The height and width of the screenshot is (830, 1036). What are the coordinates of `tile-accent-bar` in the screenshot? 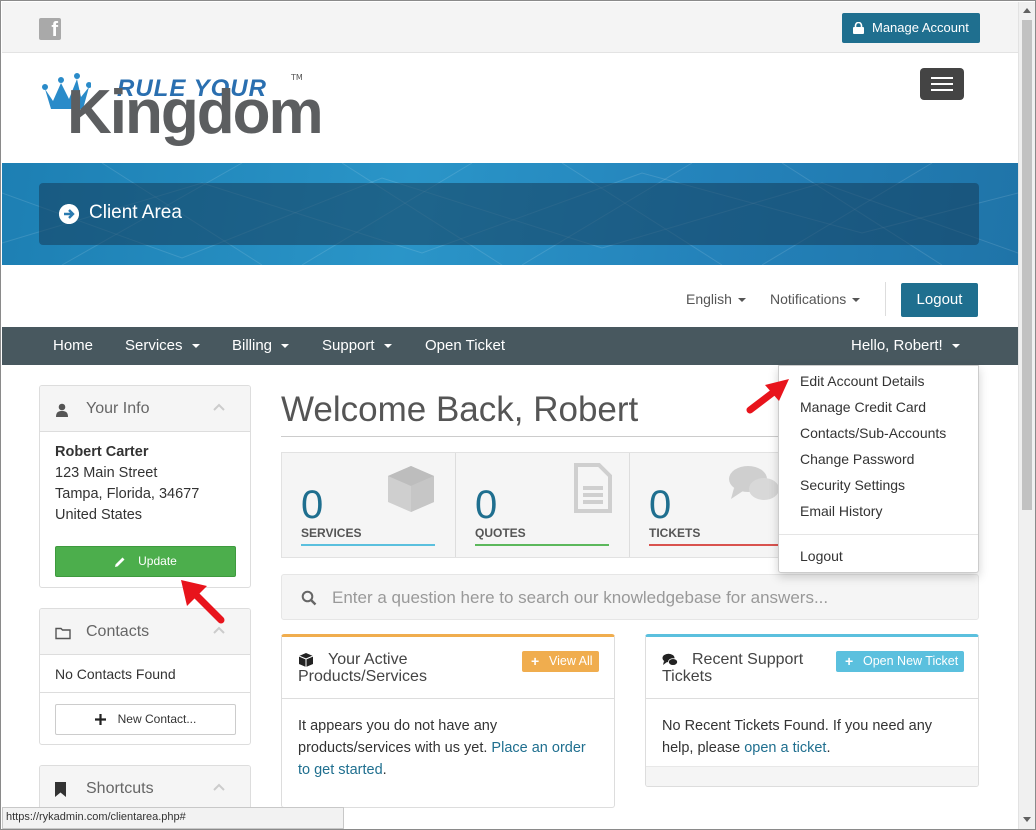 It's located at (716, 545).